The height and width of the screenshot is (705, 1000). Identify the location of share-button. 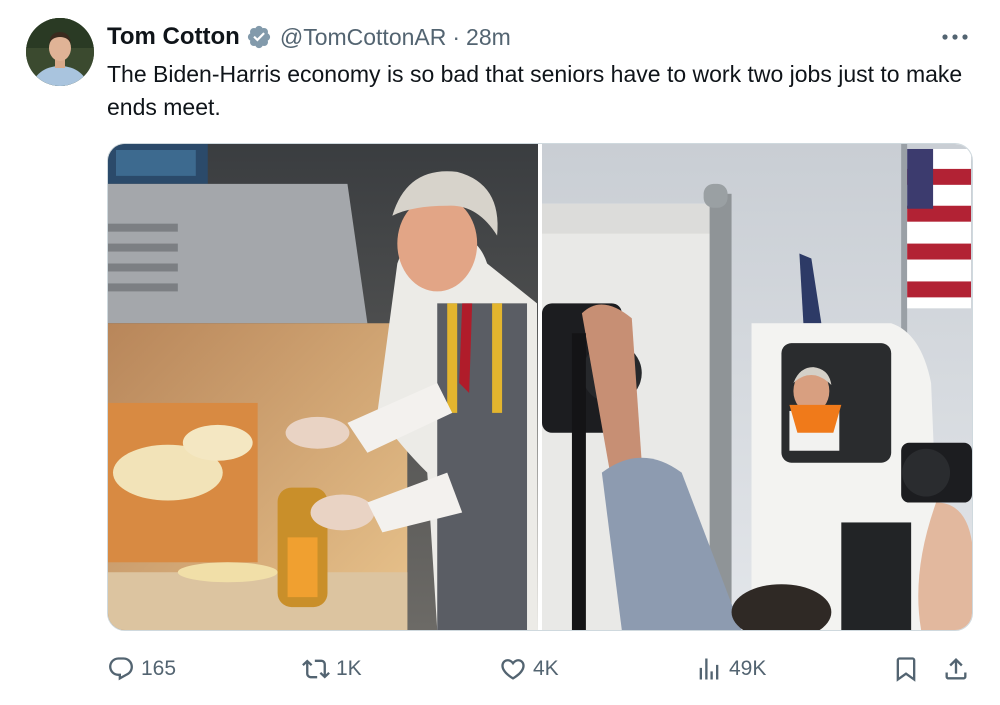
(956, 669).